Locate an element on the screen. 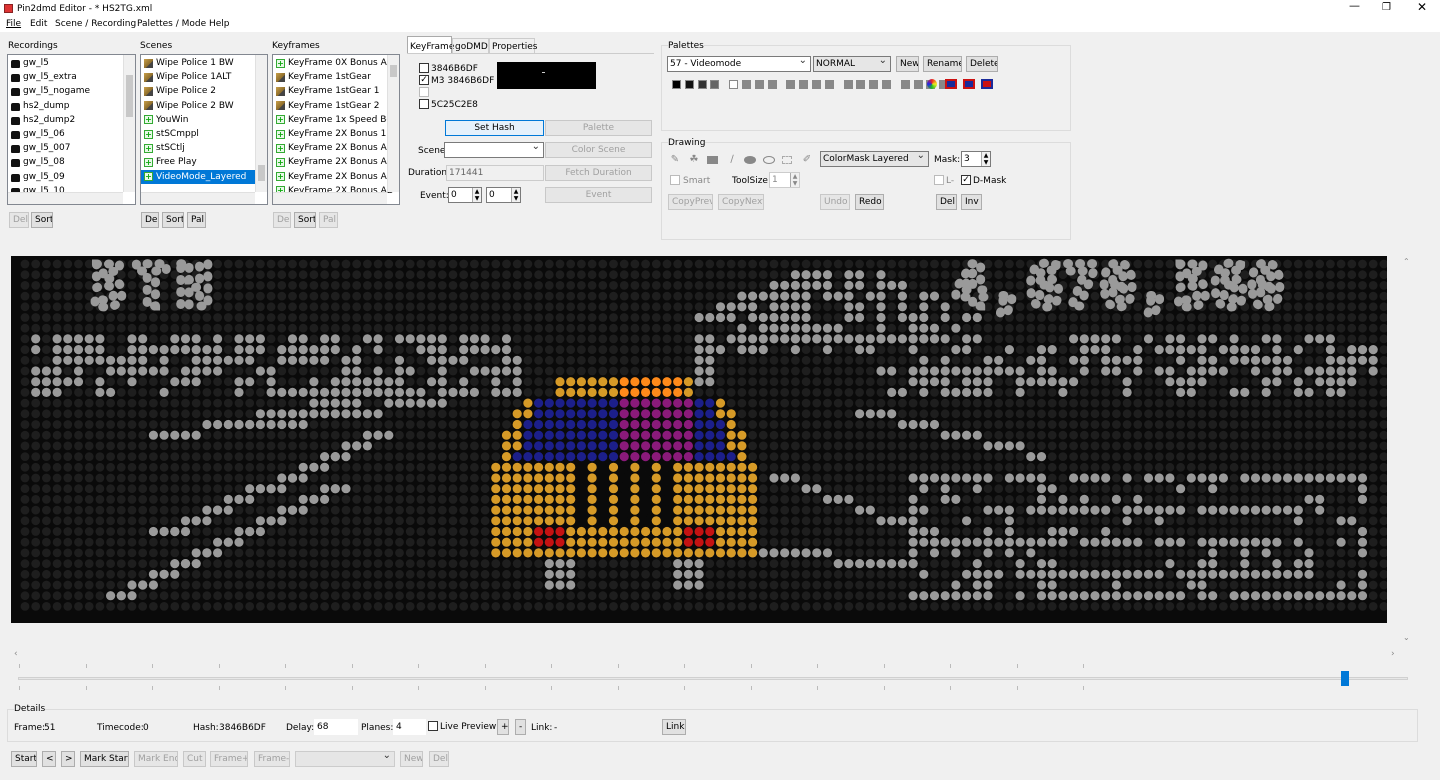 The width and height of the screenshot is (1440, 780). copynext-button: CopyNext is located at coordinates (741, 202).